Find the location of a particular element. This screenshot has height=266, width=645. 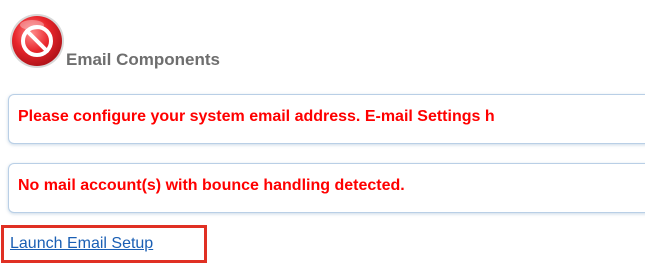

launch-email-setup-link: Launch Email Setup is located at coordinates (81, 244).